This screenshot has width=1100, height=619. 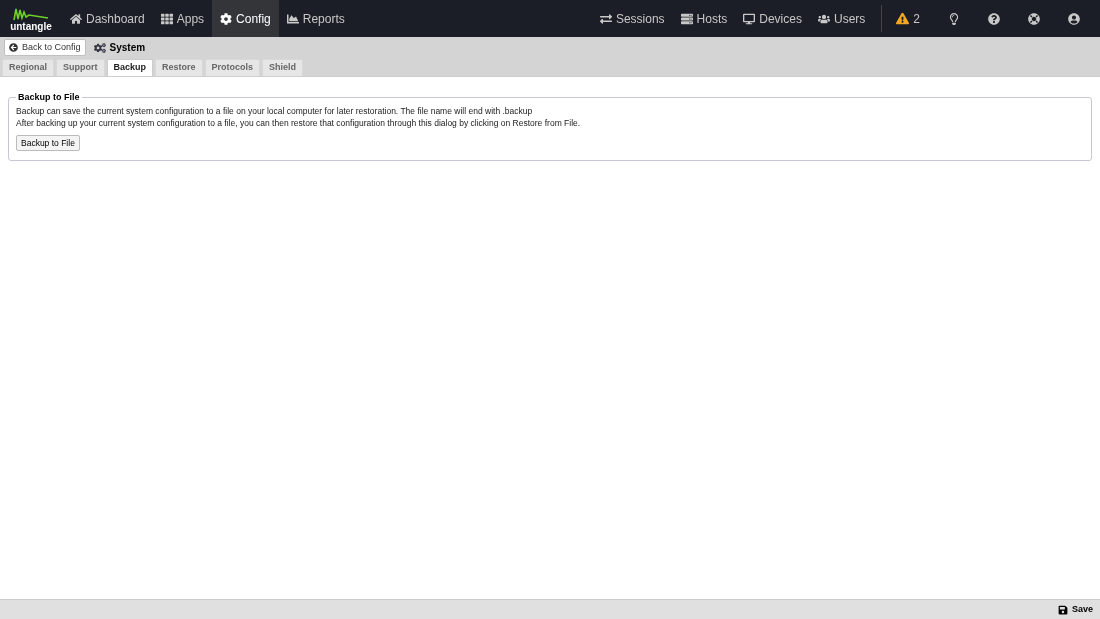 What do you see at coordinates (954, 18) in the screenshot?
I see `lightbulb-icon` at bounding box center [954, 18].